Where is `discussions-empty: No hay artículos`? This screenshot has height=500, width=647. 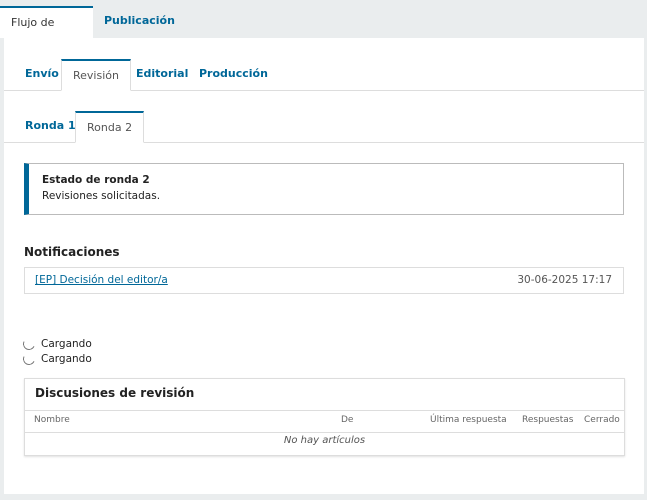
discussions-empty: No hay artículos is located at coordinates (324, 440).